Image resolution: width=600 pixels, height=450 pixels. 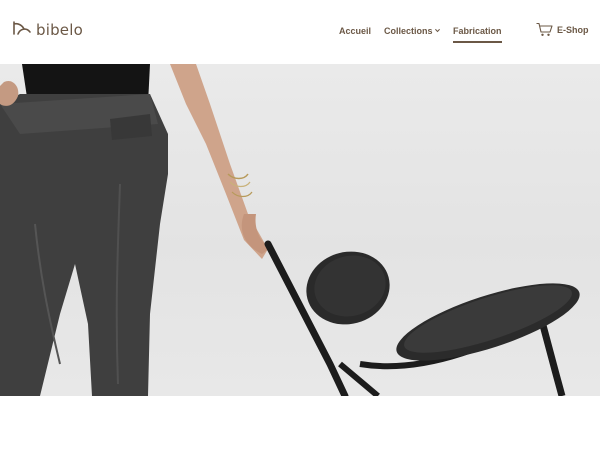 What do you see at coordinates (355, 31) in the screenshot?
I see `nav-item-accueil: Accueil` at bounding box center [355, 31].